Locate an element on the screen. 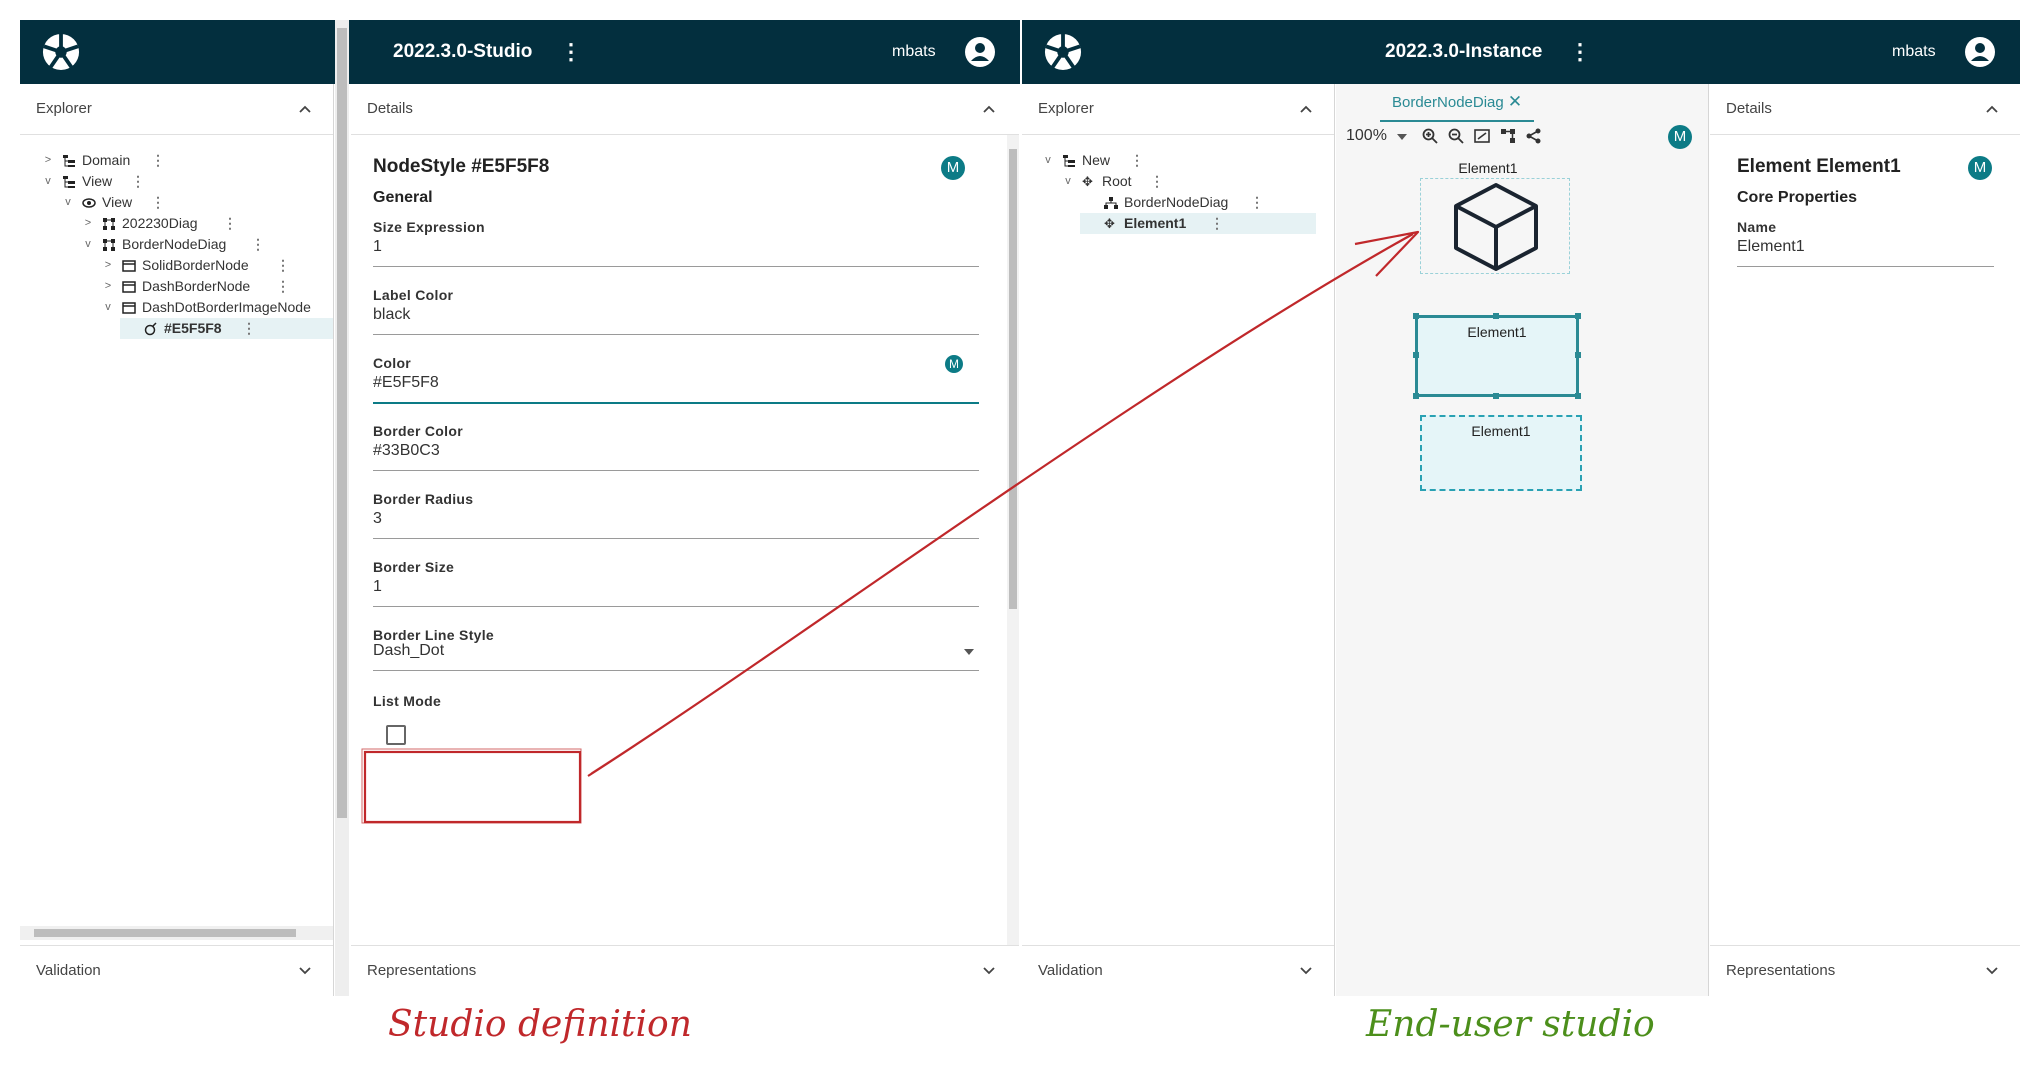  editor-tabs: BorderNodeDiag ✕ is located at coordinates (1522, 103).